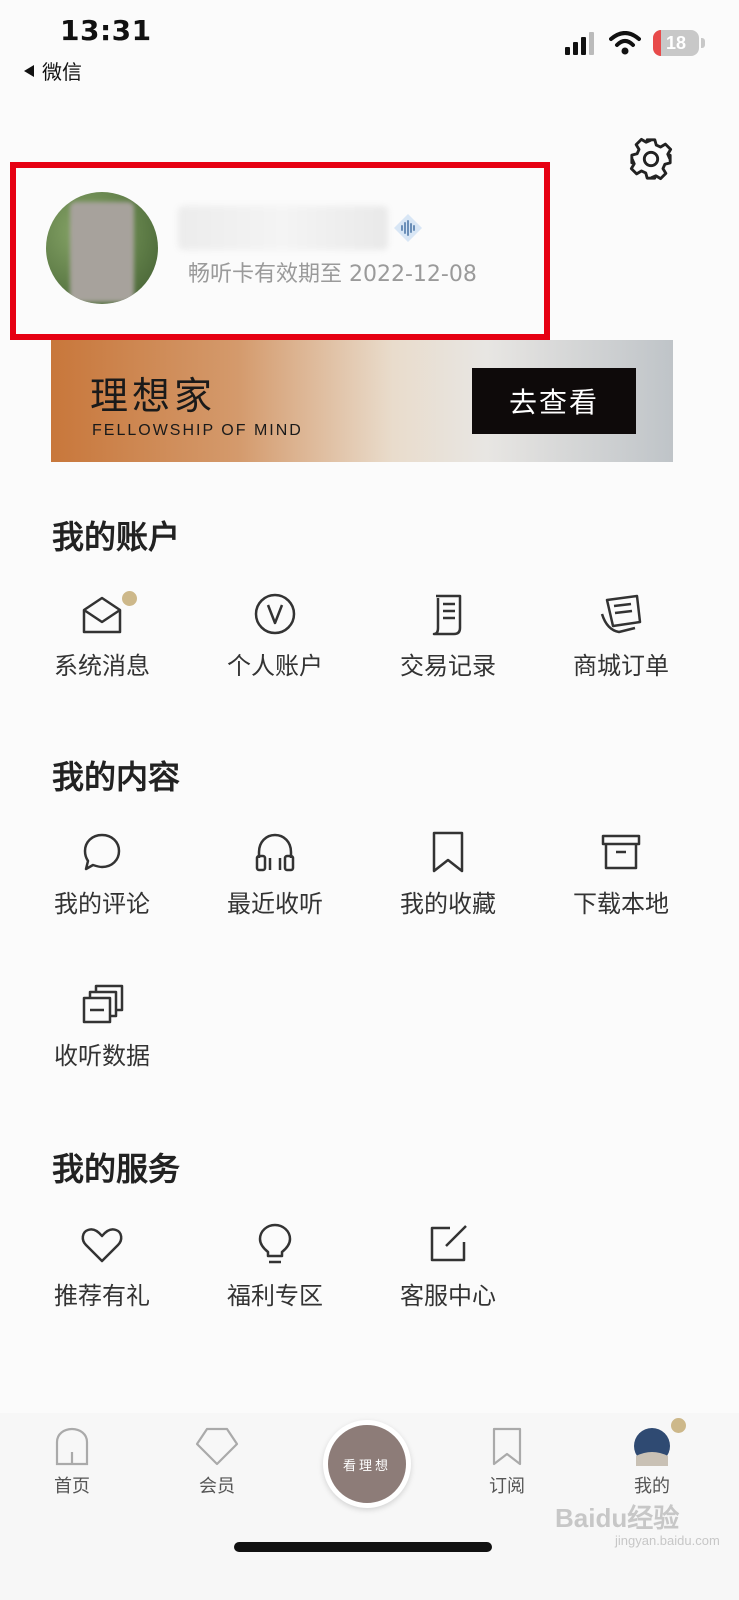  Describe the element at coordinates (102, 666) in the screenshot. I see `grid-item-label: 系统消息` at that location.